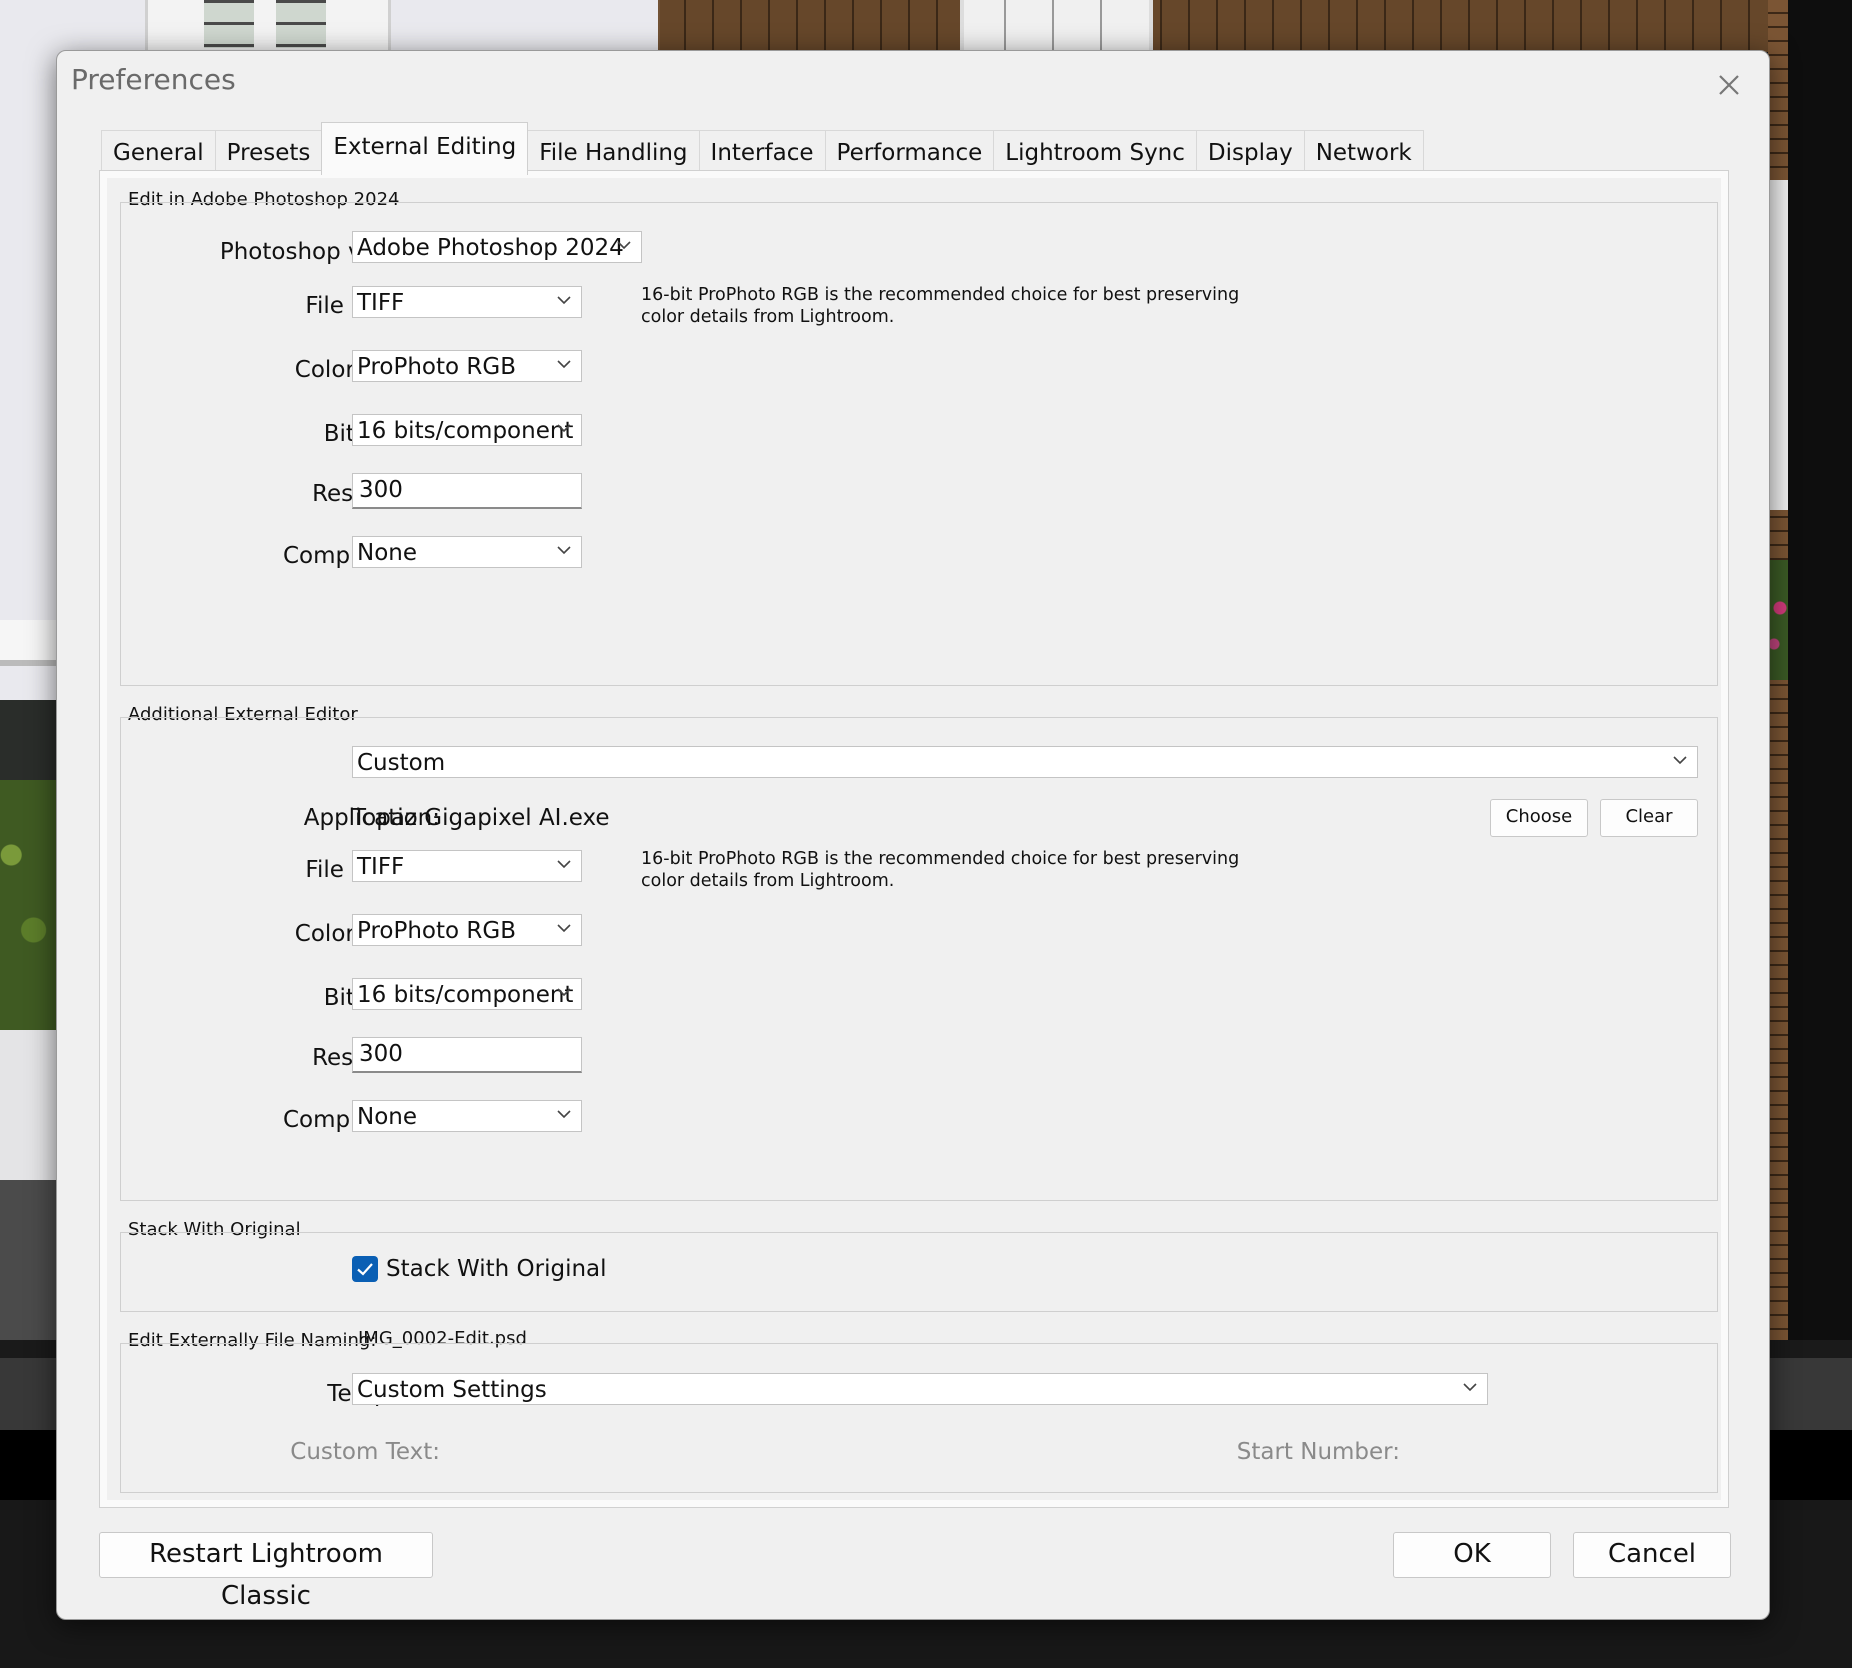 This screenshot has height=1668, width=1852. Describe the element at coordinates (28, 1105) in the screenshot. I see `background-wall` at that location.